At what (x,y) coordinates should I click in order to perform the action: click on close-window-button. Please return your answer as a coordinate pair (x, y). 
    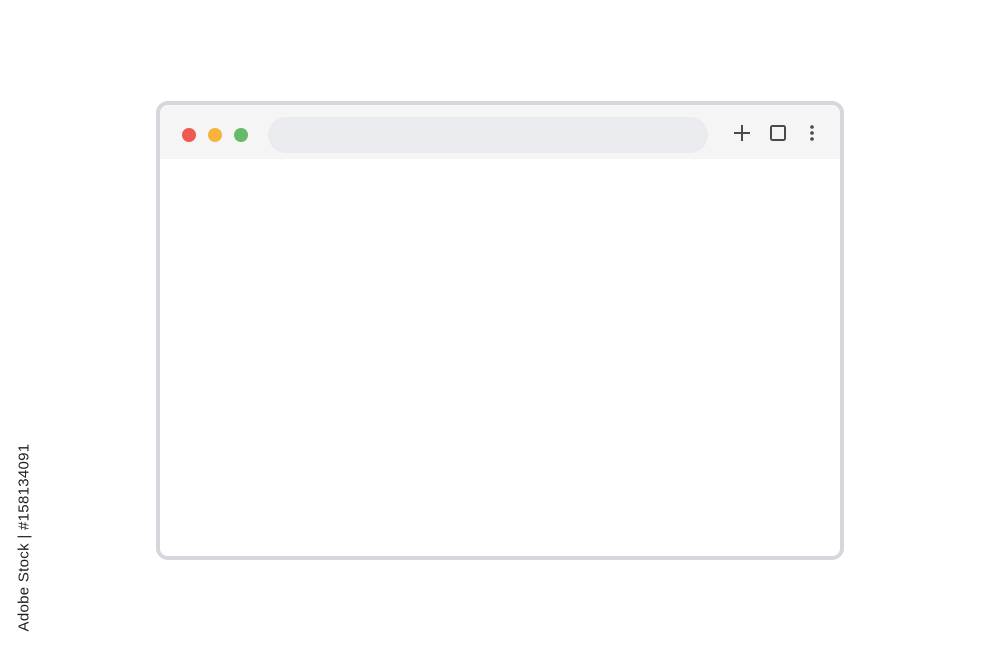
    Looking at the image, I should click on (189, 135).